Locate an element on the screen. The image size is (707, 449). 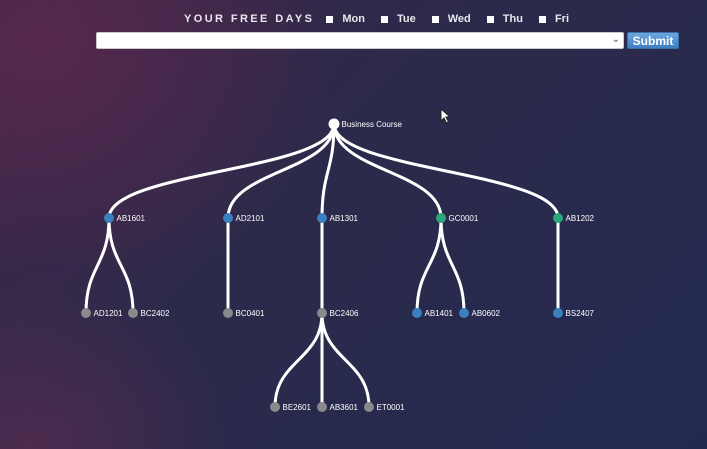
tree-node-label: ET0001 is located at coordinates (391, 407).